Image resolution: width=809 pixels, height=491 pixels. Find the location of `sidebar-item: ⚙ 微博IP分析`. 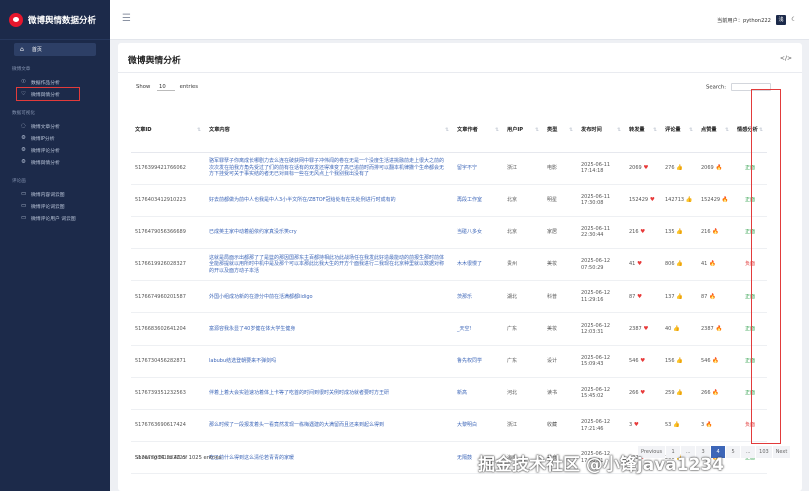

sidebar-item: ⚙ 微博IP分析 is located at coordinates (55, 138).